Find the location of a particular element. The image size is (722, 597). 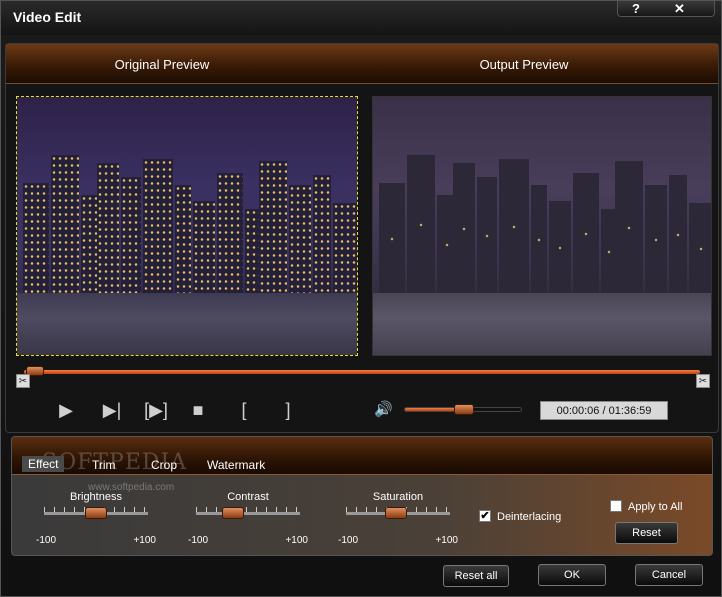

brightness-label: Brightness is located at coordinates (96, 497).